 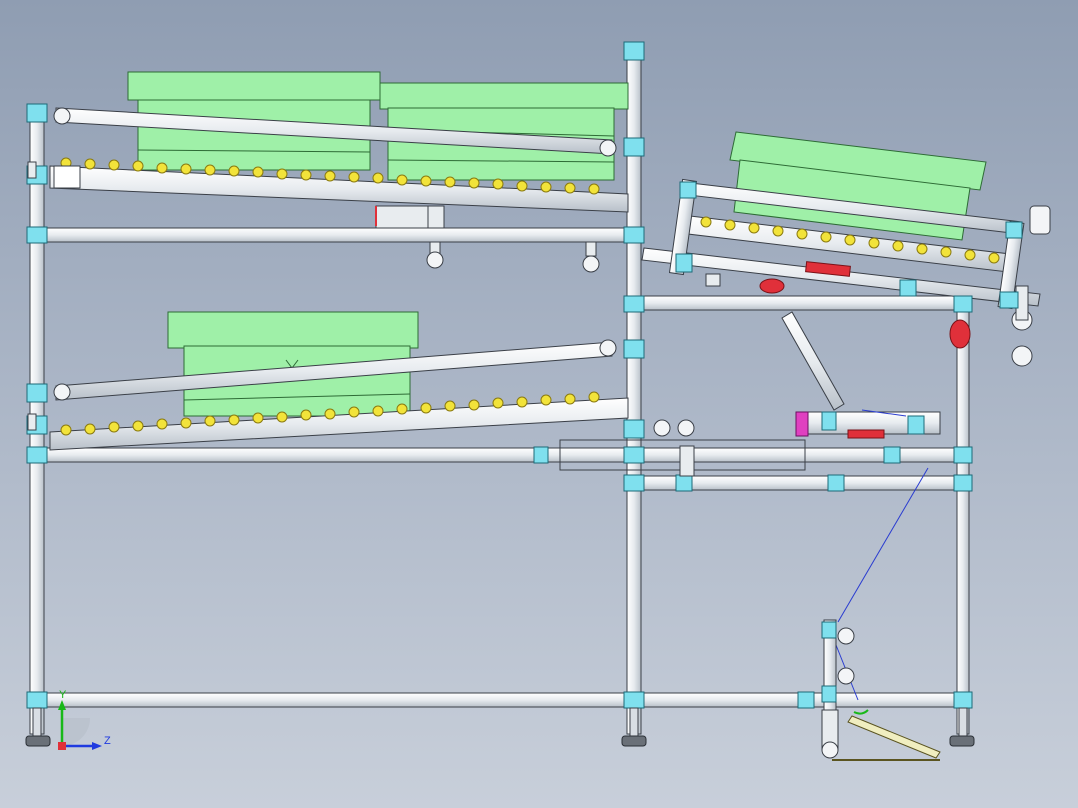 What do you see at coordinates (336, 700) in the screenshot?
I see `beam-bottom` at bounding box center [336, 700].